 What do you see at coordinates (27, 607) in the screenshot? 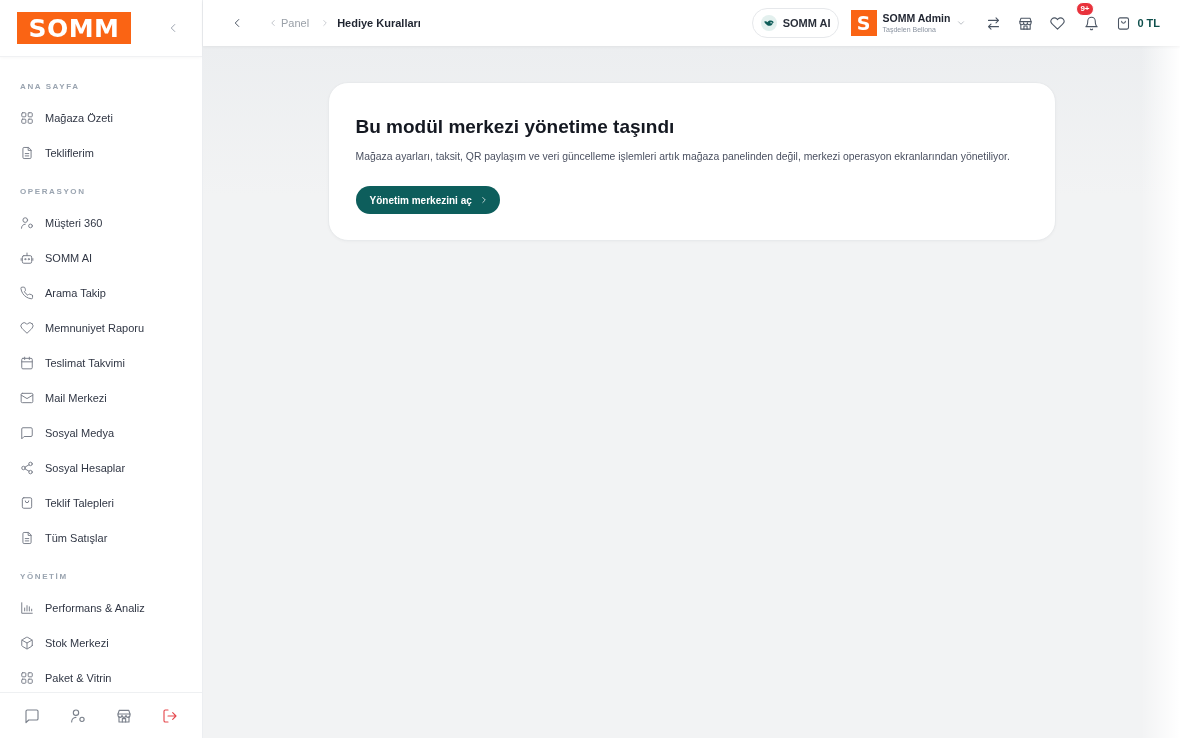
I see `bar-chart-icon` at bounding box center [27, 607].